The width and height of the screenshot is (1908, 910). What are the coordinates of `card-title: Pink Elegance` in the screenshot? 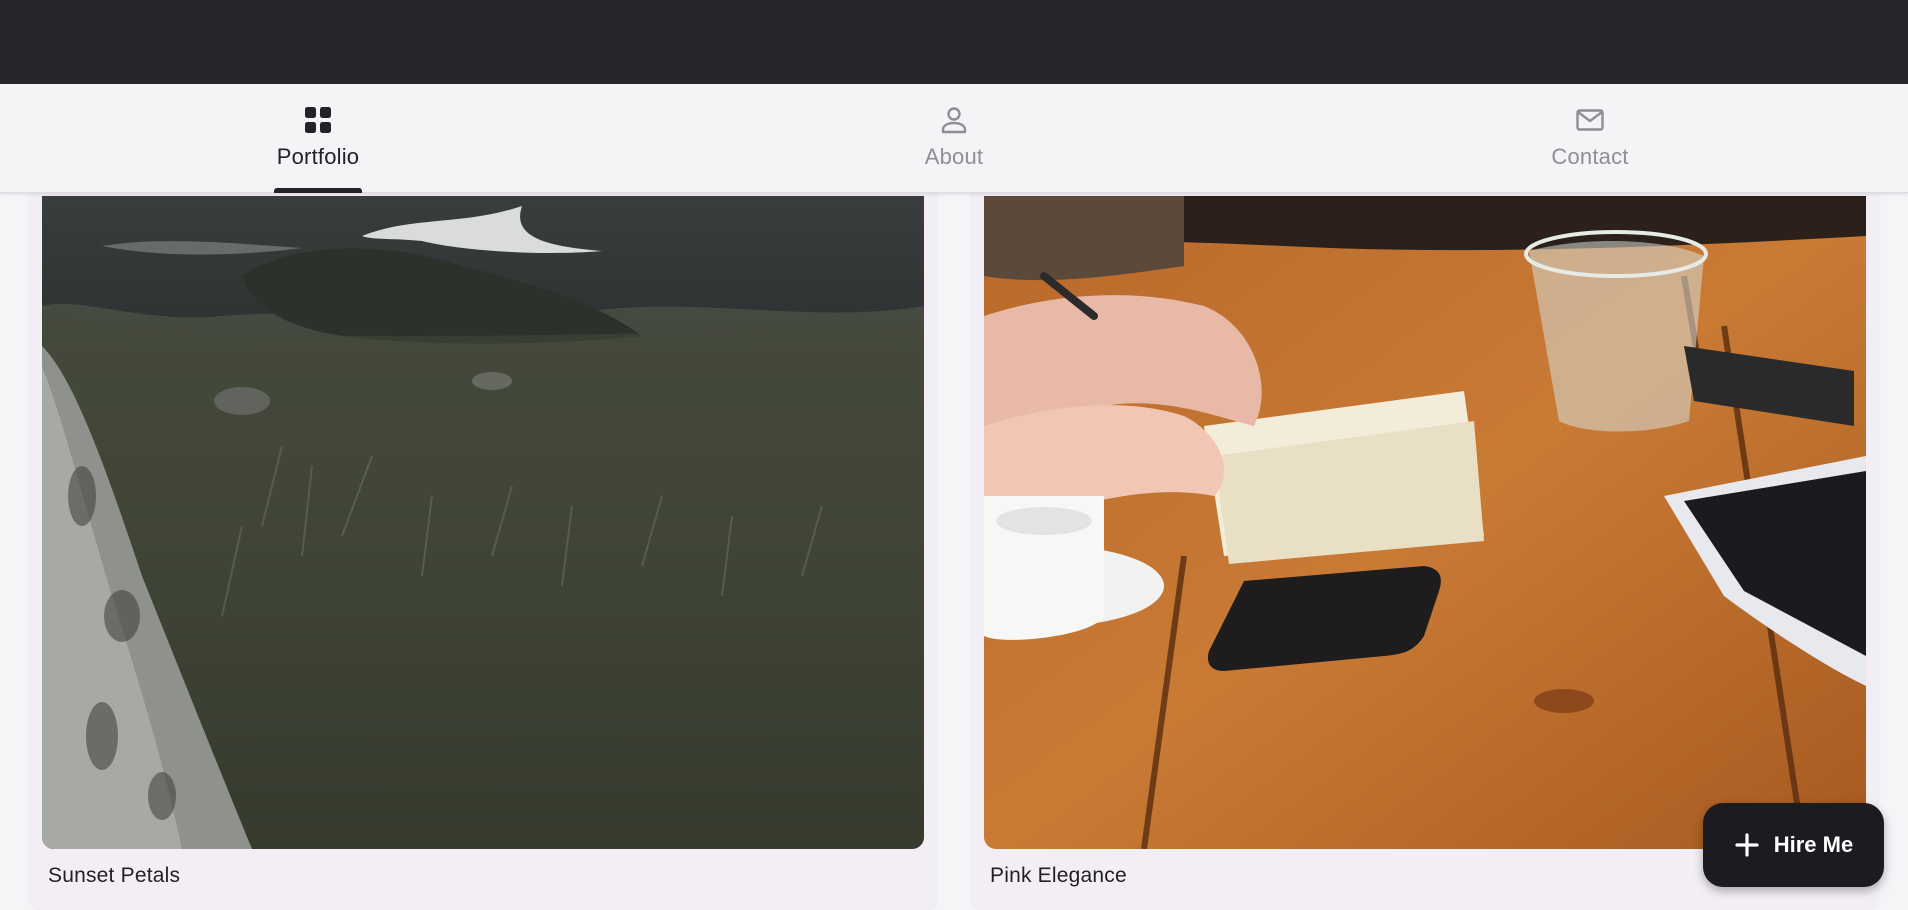 It's located at (1058, 875).